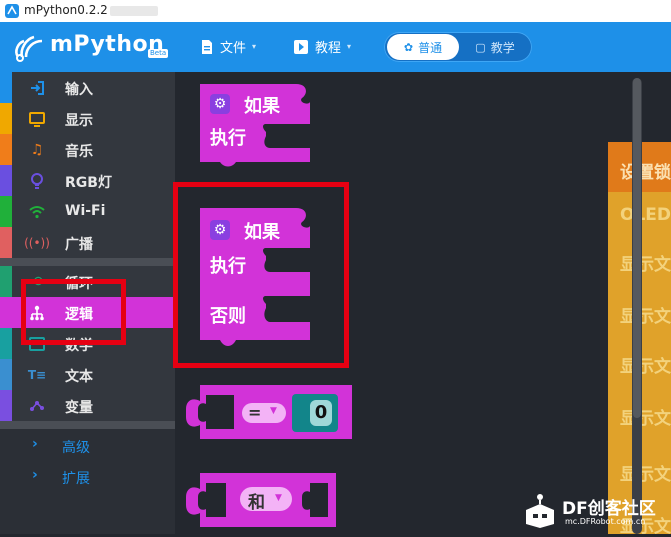  What do you see at coordinates (37, 375) in the screenshot?
I see `text-icon: T≡` at bounding box center [37, 375].